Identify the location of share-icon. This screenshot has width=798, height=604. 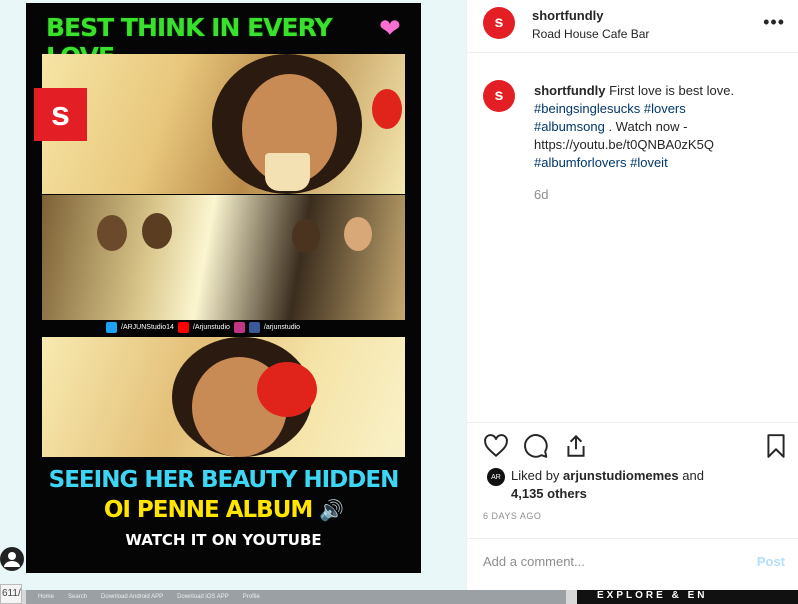
(576, 446).